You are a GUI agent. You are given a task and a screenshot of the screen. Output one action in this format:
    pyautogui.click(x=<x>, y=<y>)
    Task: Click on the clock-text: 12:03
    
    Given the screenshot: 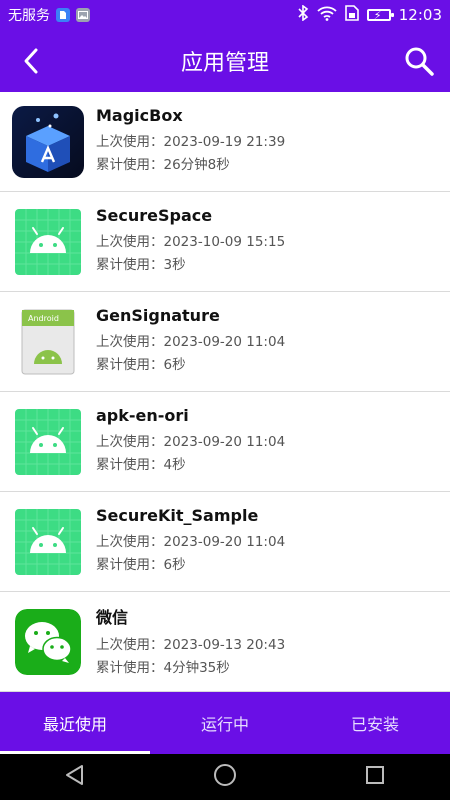 What is the action you would take?
    pyautogui.click(x=420, y=15)
    